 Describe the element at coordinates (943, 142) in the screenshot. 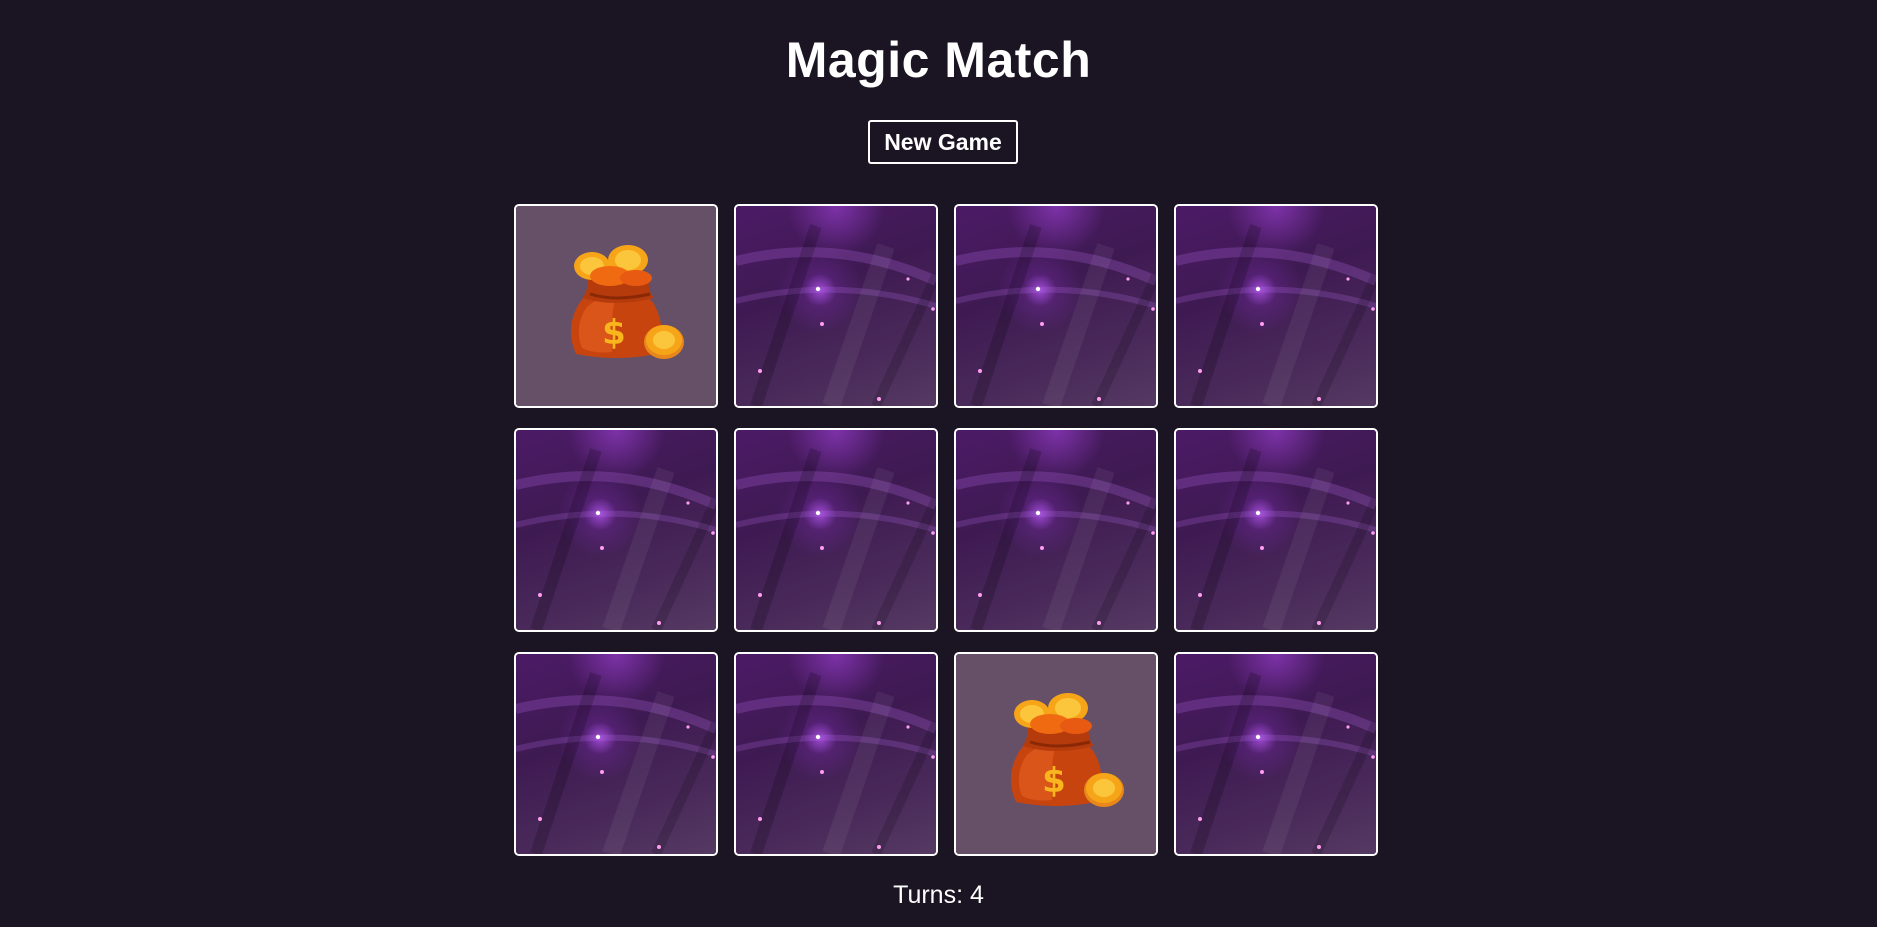

I see `new-game-button: New Game` at that location.